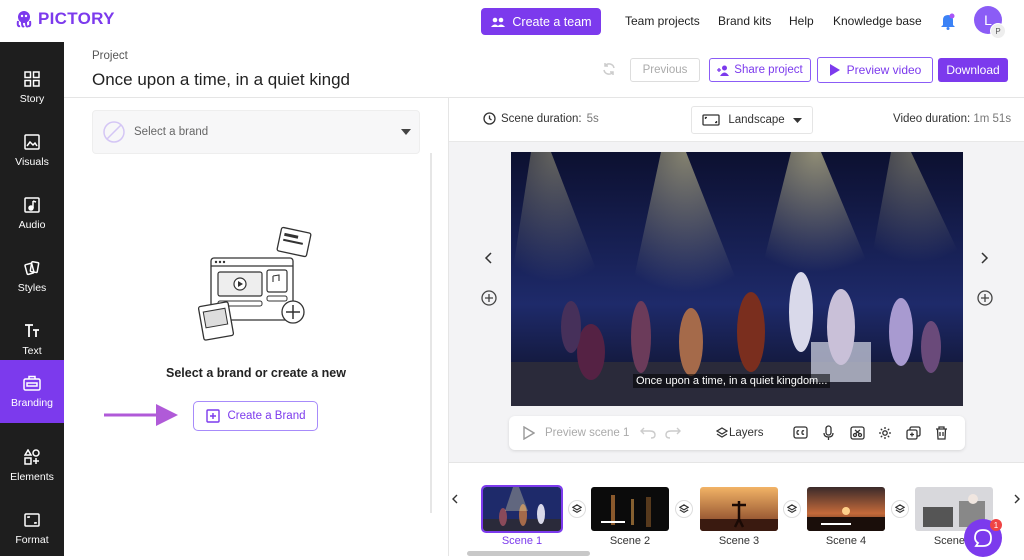 Image resolution: width=1024 pixels, height=560 pixels. What do you see at coordinates (171, 132) in the screenshot?
I see `brand-select-placeholder: Select a brand` at bounding box center [171, 132].